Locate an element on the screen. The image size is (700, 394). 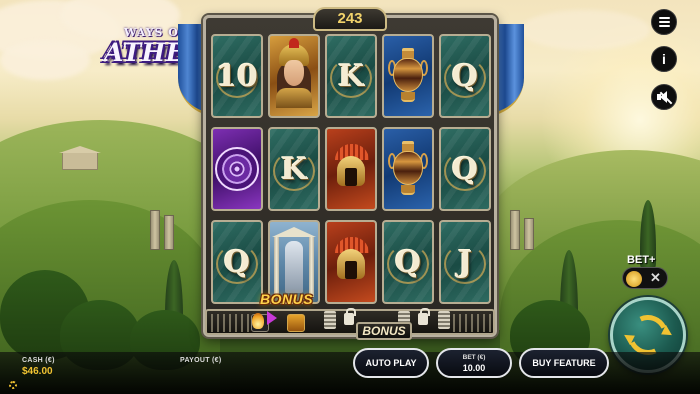
auto-play-label: AUTO PLAY is located at coordinates (391, 363).